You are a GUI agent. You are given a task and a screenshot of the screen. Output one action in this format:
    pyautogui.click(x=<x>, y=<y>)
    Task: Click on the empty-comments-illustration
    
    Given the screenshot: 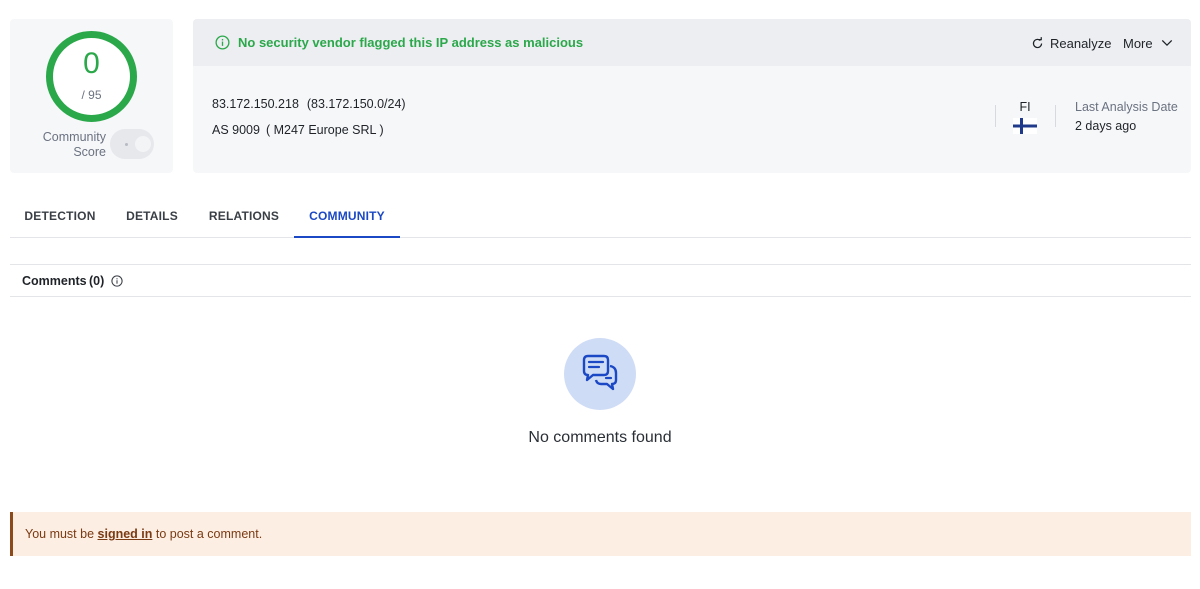 What is the action you would take?
    pyautogui.click(x=600, y=374)
    